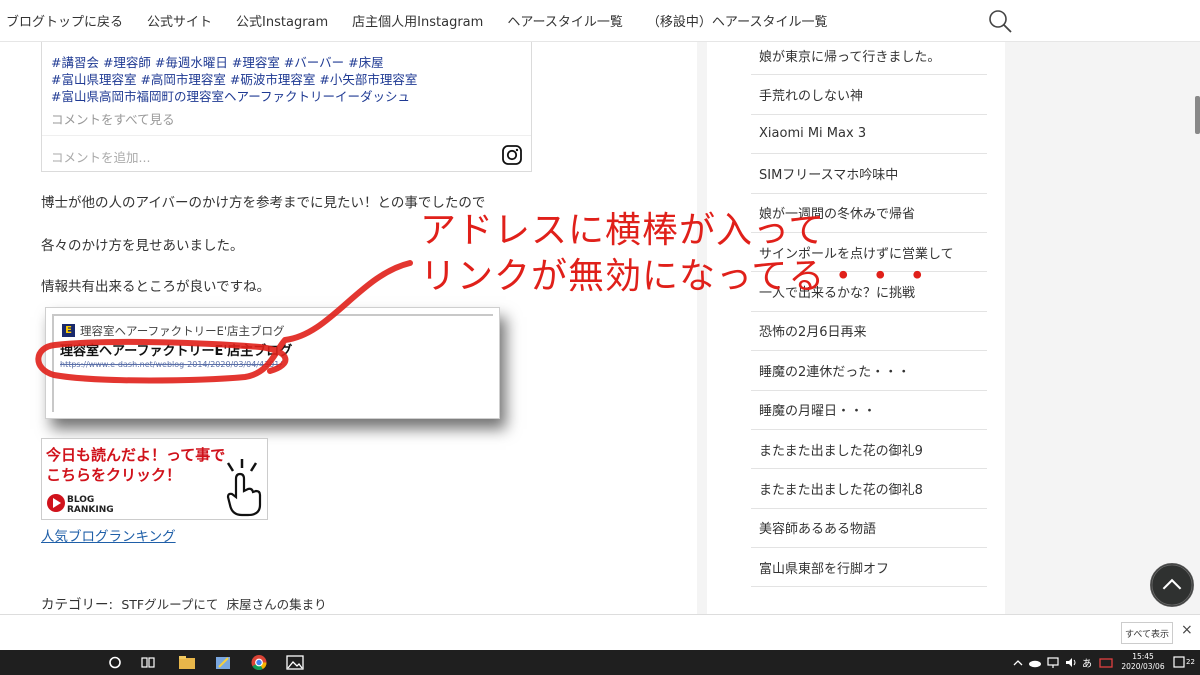 The image size is (1200, 675). What do you see at coordinates (223, 662) in the screenshot?
I see `paint-app-icon` at bounding box center [223, 662].